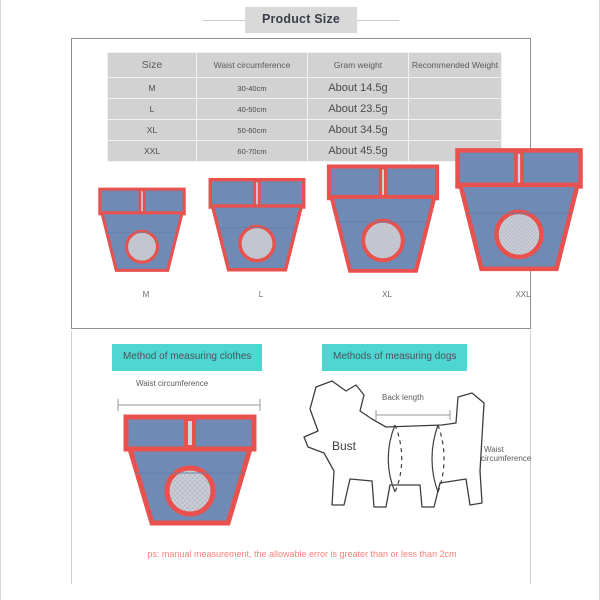 This screenshot has width=600, height=600. Describe the element at coordinates (523, 294) in the screenshot. I see `product-label: XXL` at that location.